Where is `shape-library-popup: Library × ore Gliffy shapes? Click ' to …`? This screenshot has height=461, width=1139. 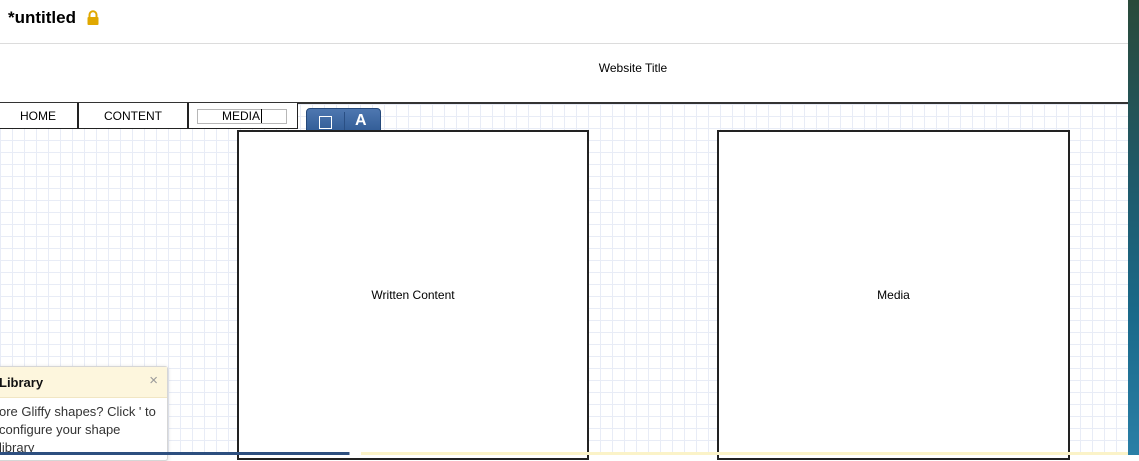 shape-library-popup: Library × ore Gliffy shapes? Click ' to … is located at coordinates (84, 413).